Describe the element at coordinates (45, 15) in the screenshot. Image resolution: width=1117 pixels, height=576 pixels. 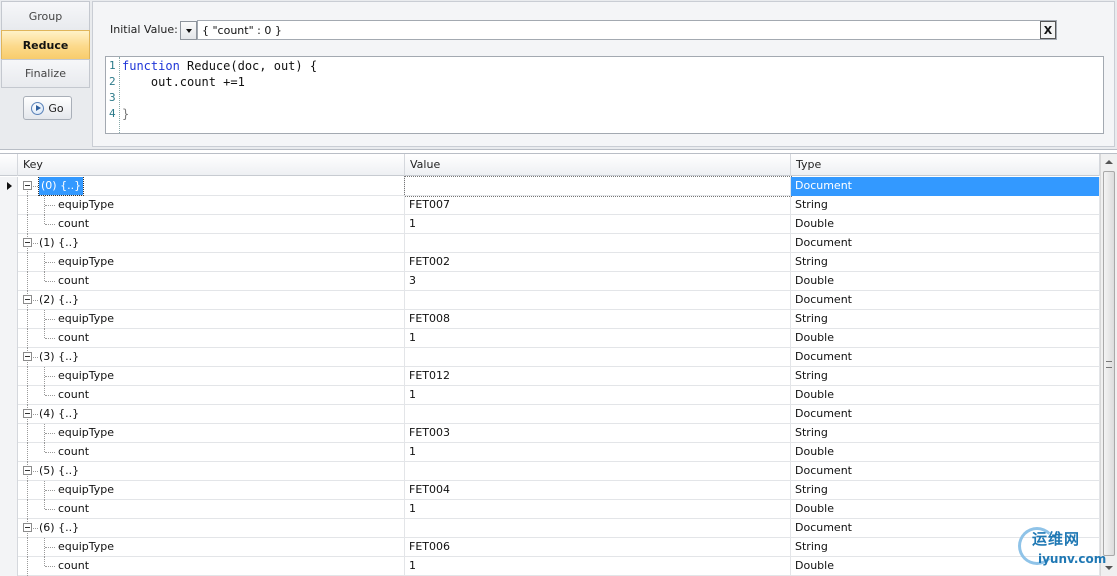
I see `tab-group: Group` at that location.